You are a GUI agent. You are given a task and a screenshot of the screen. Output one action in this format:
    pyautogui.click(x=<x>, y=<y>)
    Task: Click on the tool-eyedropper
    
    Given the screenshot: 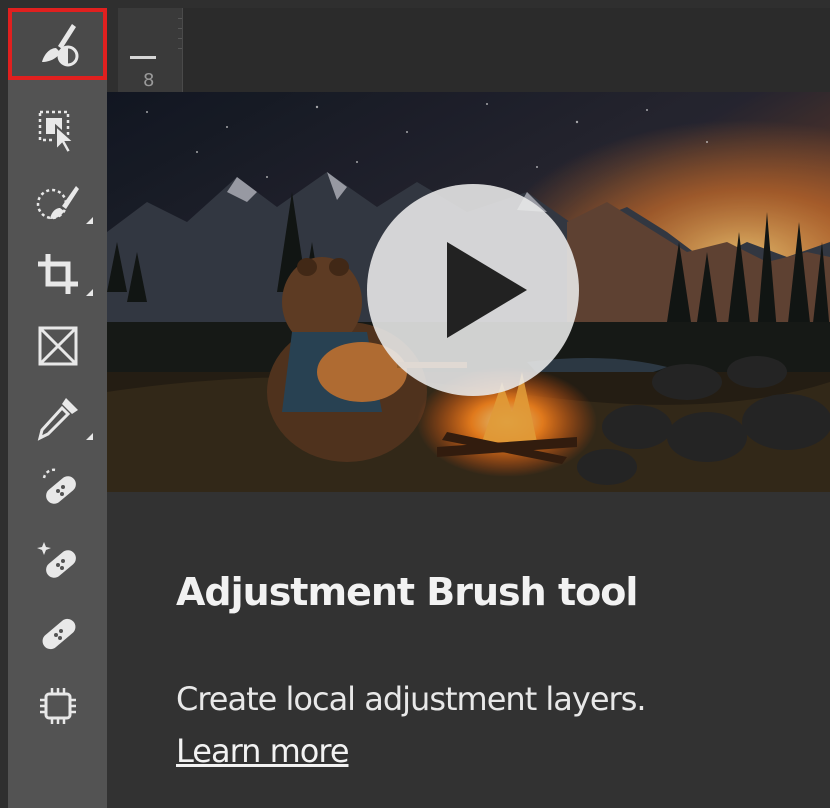 What is the action you would take?
    pyautogui.click(x=57, y=418)
    